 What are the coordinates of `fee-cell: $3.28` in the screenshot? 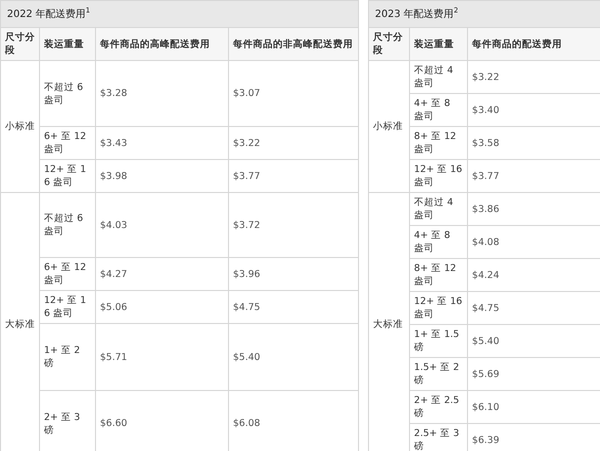 It's located at (162, 93).